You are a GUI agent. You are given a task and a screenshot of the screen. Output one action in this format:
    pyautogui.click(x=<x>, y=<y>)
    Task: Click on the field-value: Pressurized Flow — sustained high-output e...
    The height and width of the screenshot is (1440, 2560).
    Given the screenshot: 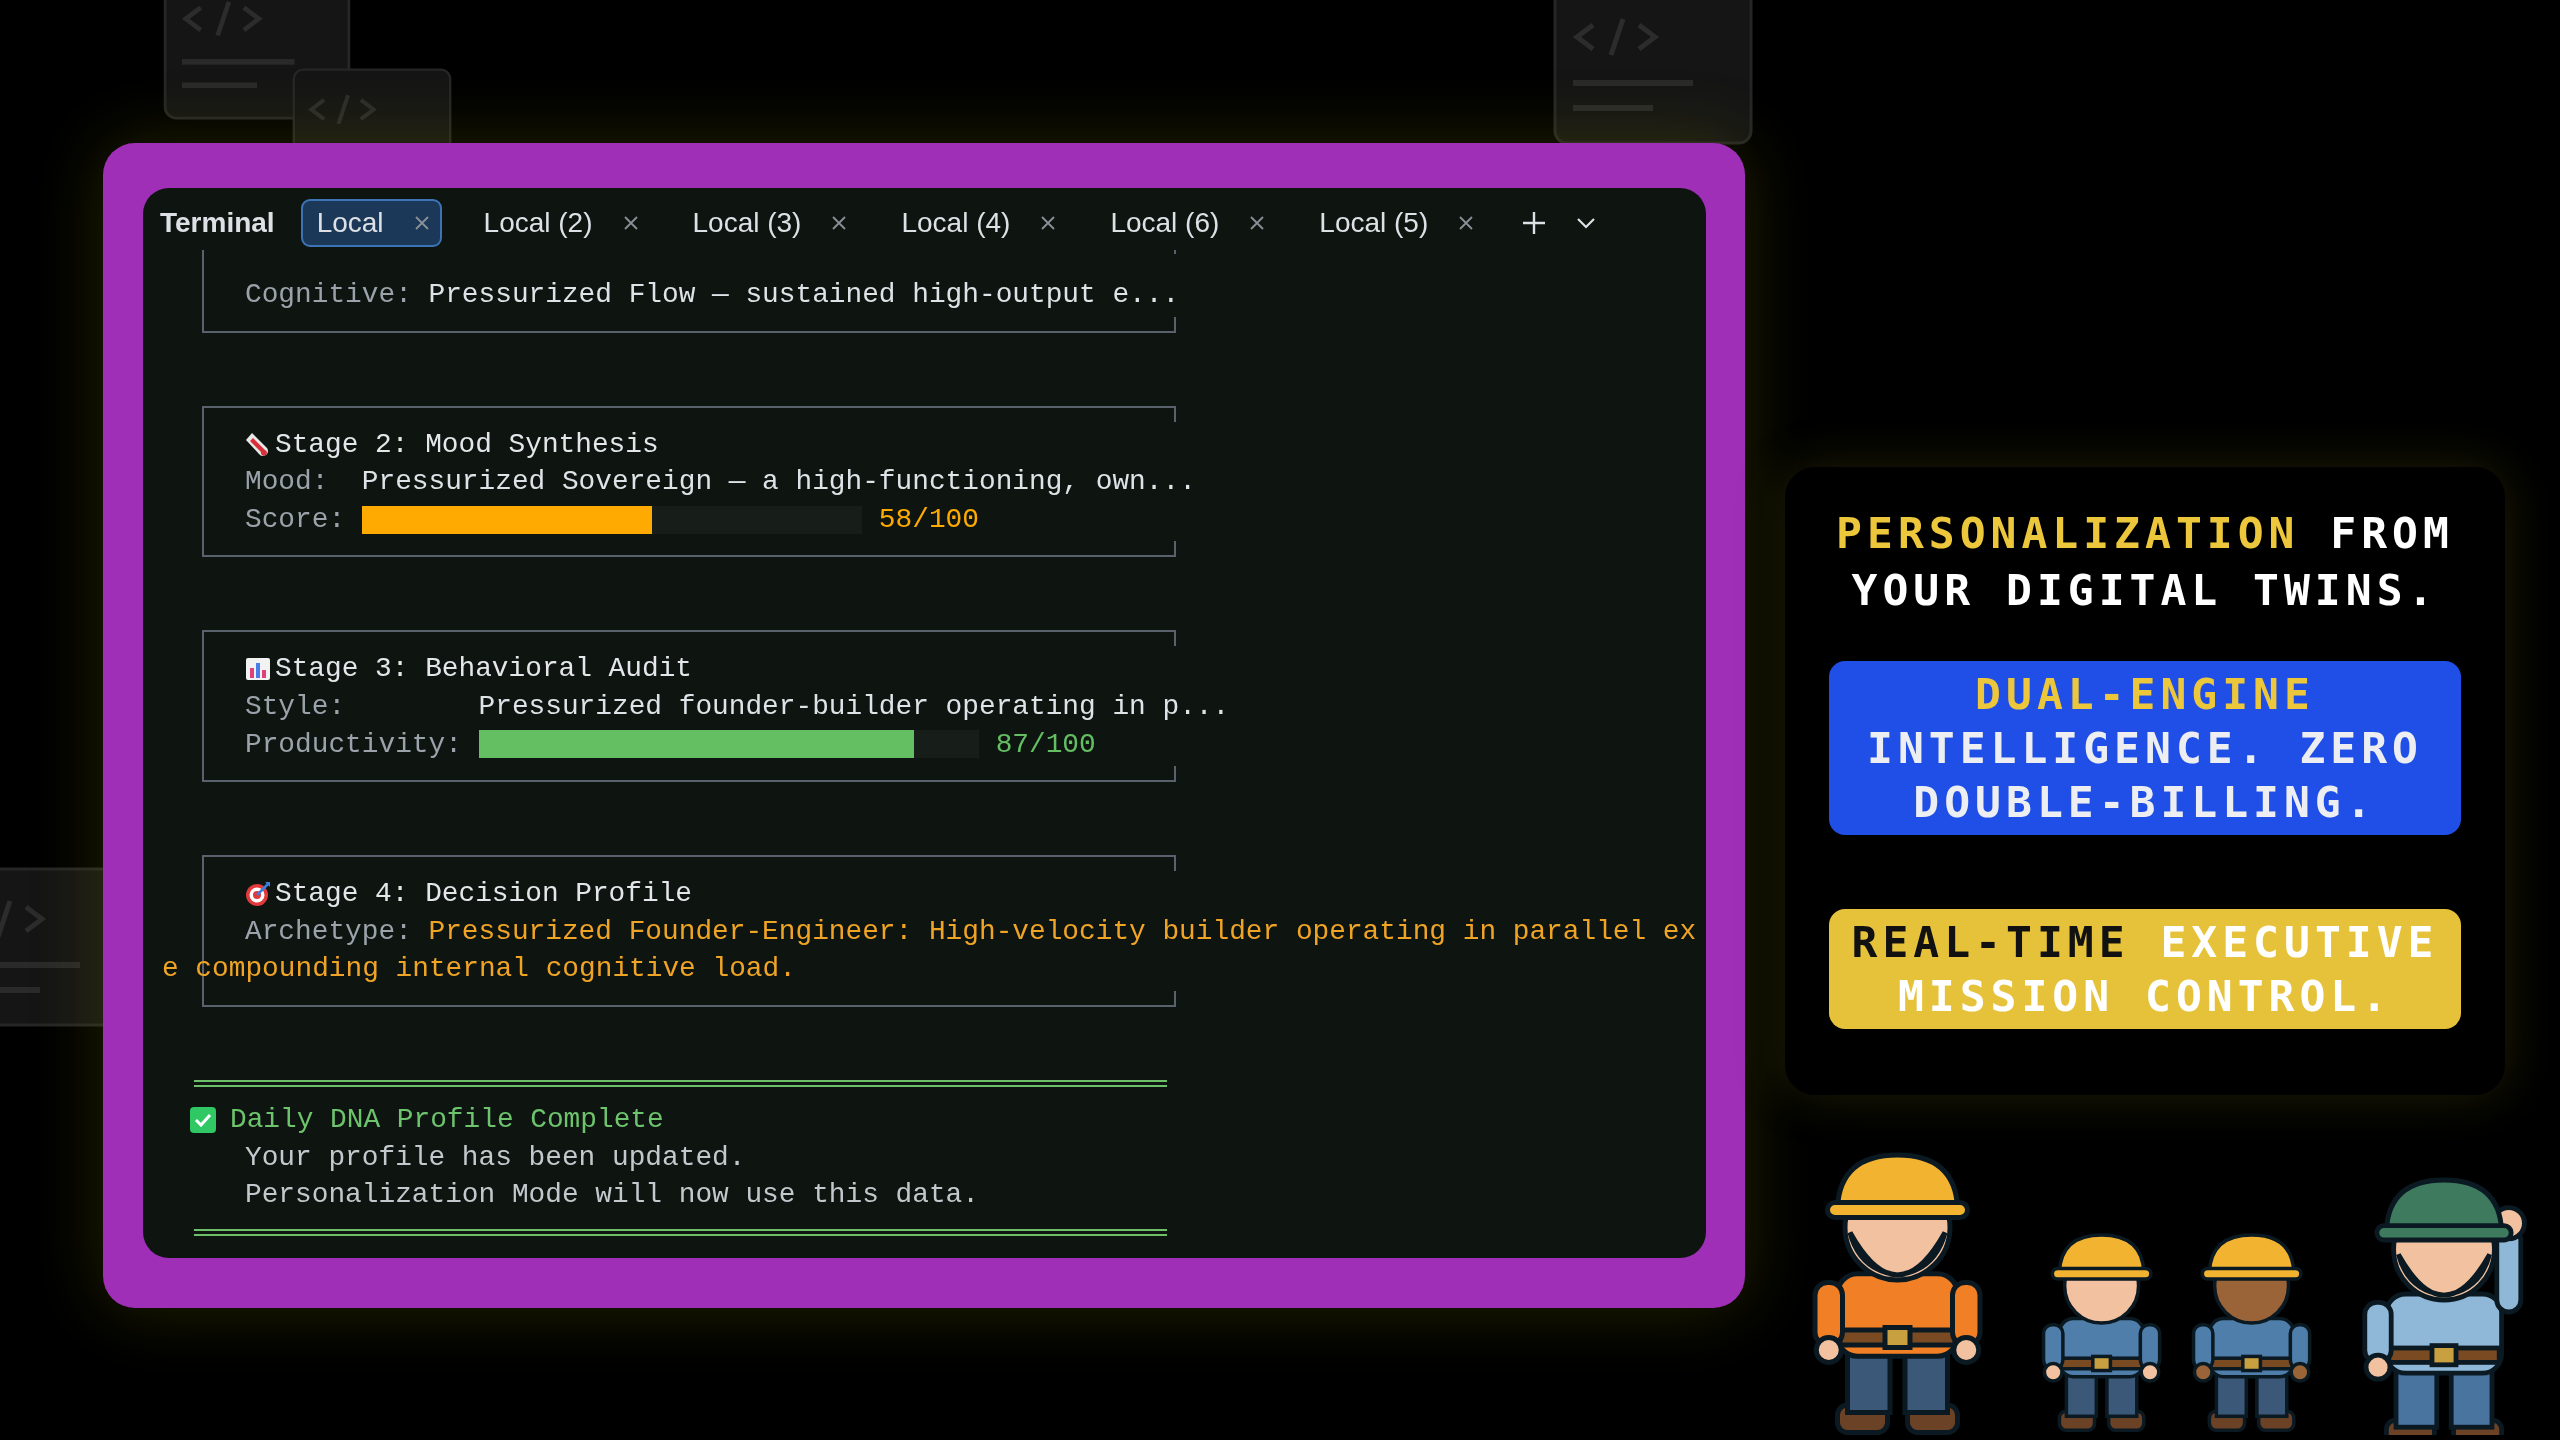 What is the action you would take?
    pyautogui.click(x=804, y=295)
    